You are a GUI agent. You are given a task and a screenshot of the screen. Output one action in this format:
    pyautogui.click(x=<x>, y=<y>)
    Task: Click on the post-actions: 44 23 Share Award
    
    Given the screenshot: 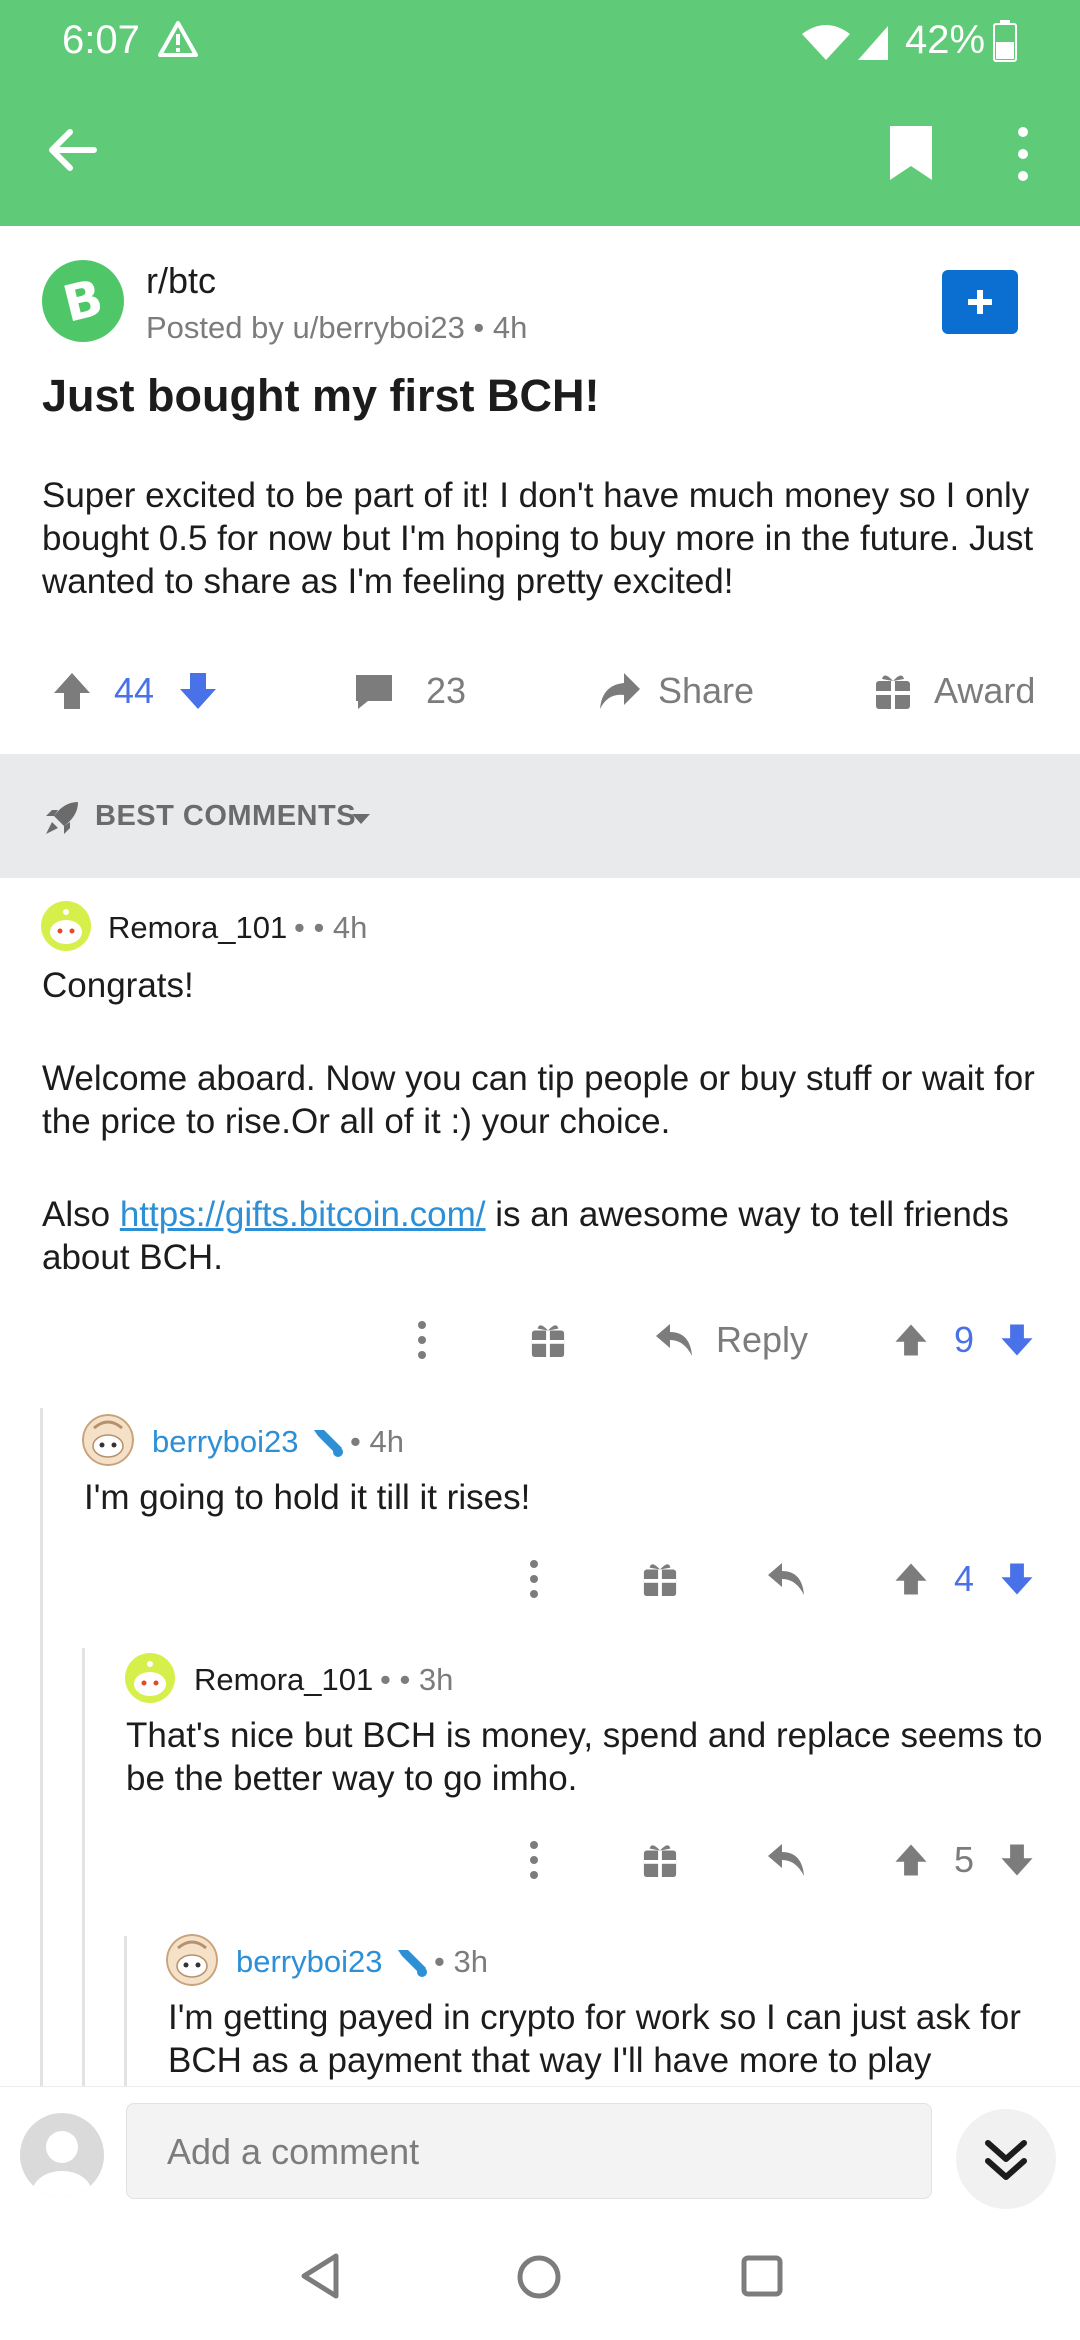 What is the action you would take?
    pyautogui.click(x=540, y=691)
    